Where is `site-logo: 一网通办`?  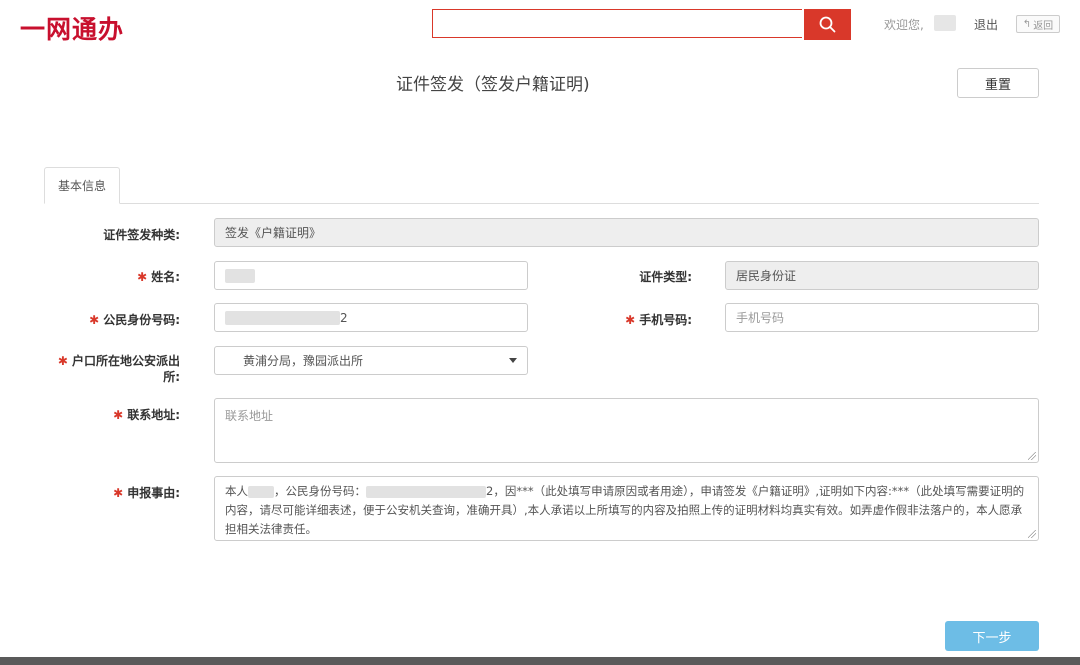 site-logo: 一网通办 is located at coordinates (72, 28).